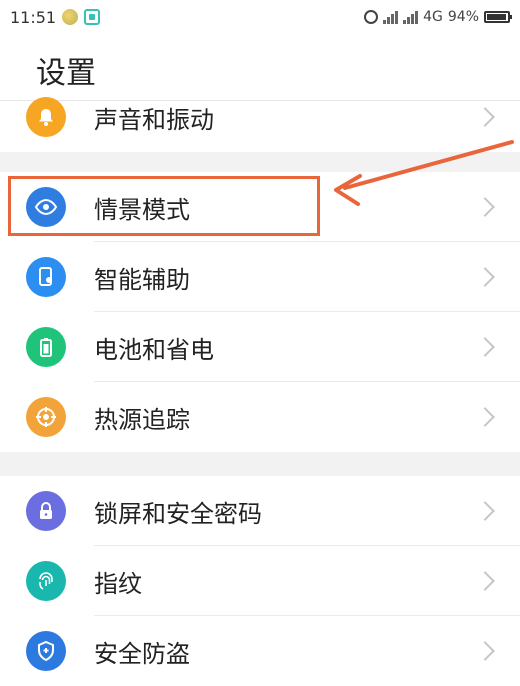 The image size is (520, 686). I want to click on alarm-icon, so click(371, 17).